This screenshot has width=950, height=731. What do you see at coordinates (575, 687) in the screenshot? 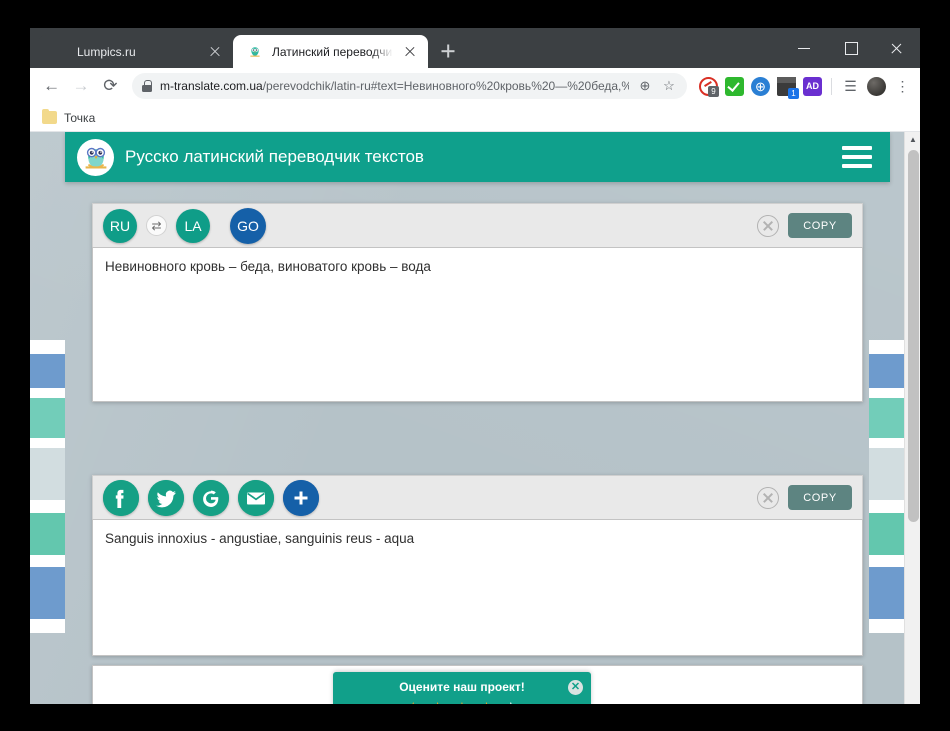
I see `rating-close-icon: ✕` at bounding box center [575, 687].